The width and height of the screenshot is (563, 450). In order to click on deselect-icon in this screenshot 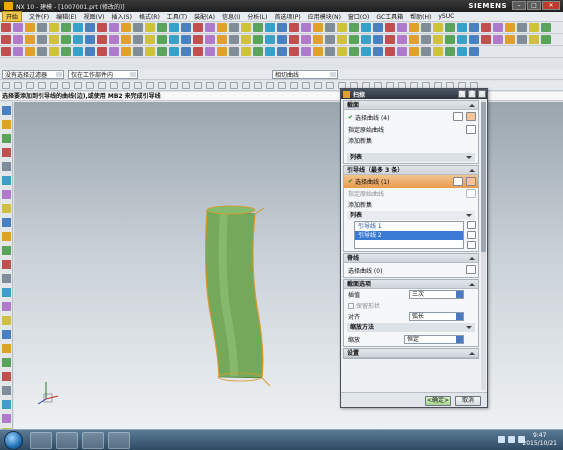, I will do `click(458, 181)`.